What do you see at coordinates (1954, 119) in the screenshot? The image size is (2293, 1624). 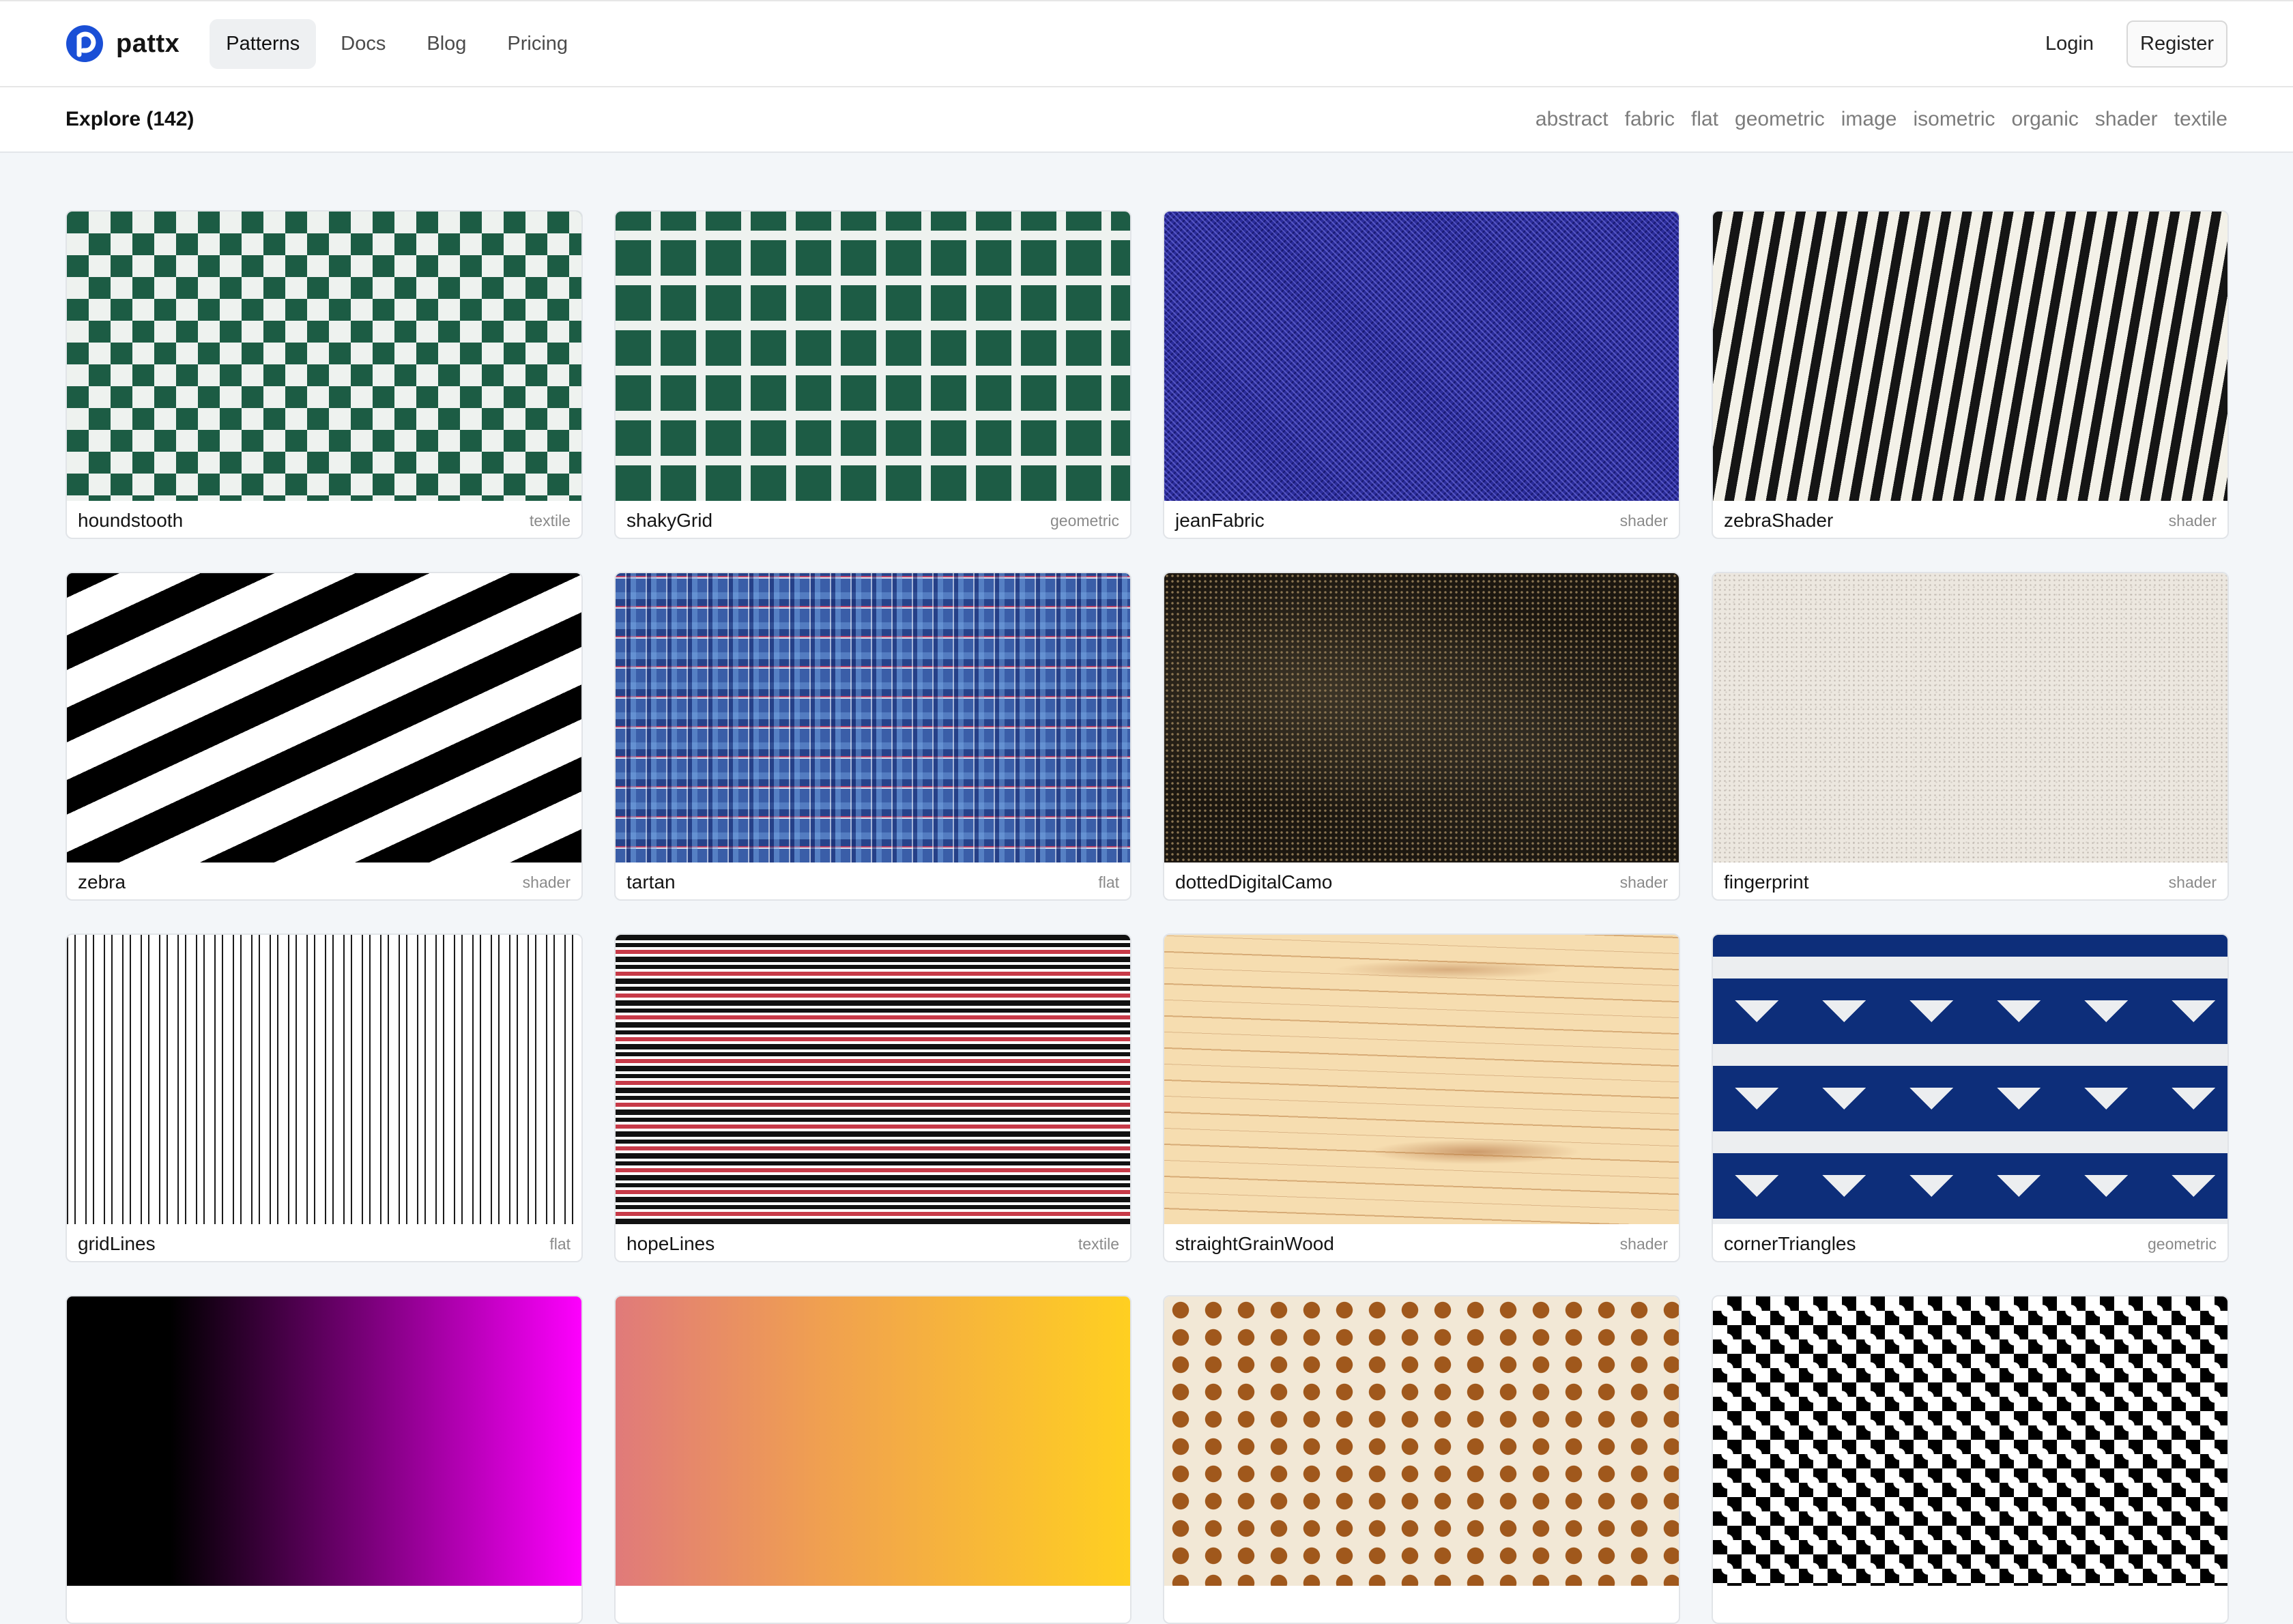 I see `category-isometric: isometric` at bounding box center [1954, 119].